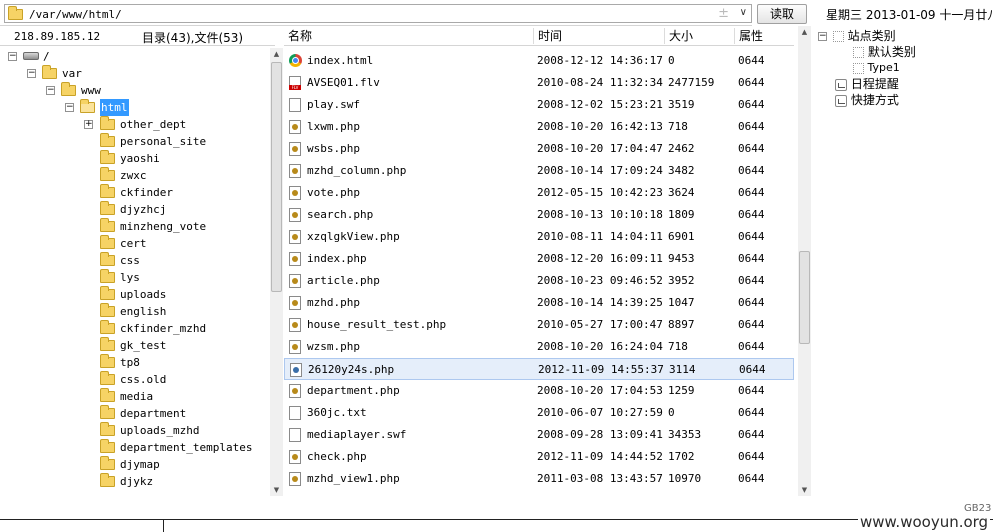 The width and height of the screenshot is (993, 532). What do you see at coordinates (135, 430) in the screenshot?
I see `tree-node: uploads_mzhd` at bounding box center [135, 430].